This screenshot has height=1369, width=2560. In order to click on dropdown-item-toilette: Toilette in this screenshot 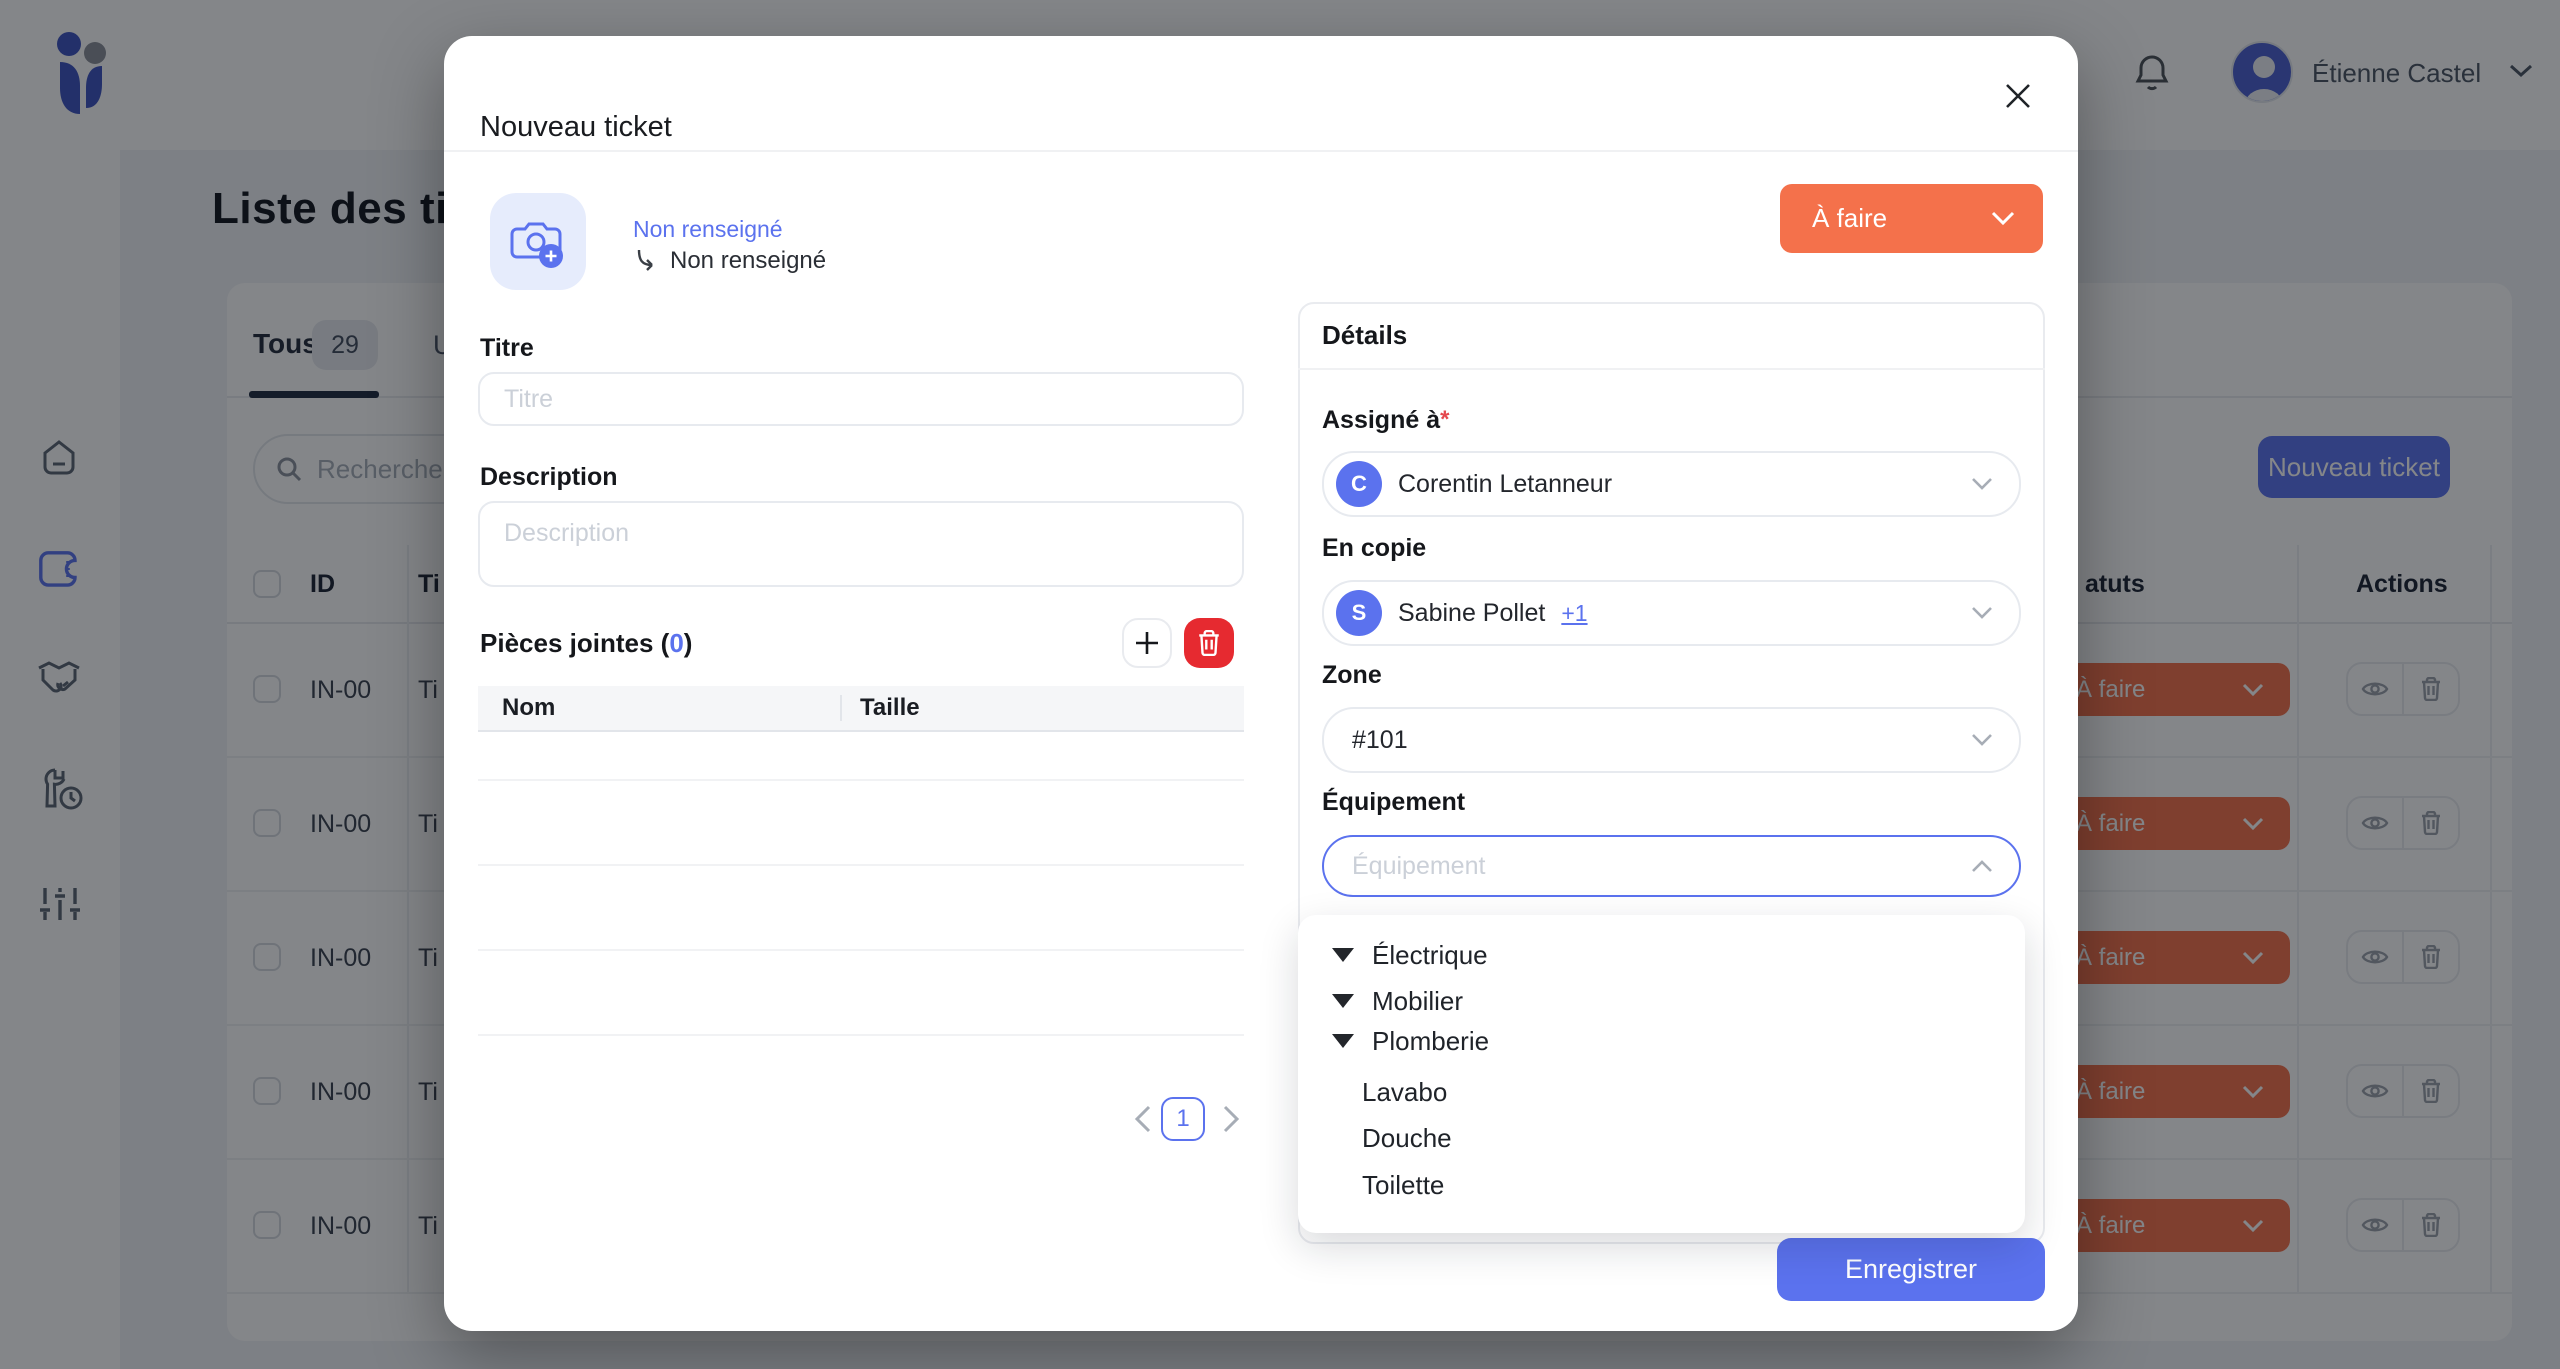, I will do `click(1403, 1185)`.